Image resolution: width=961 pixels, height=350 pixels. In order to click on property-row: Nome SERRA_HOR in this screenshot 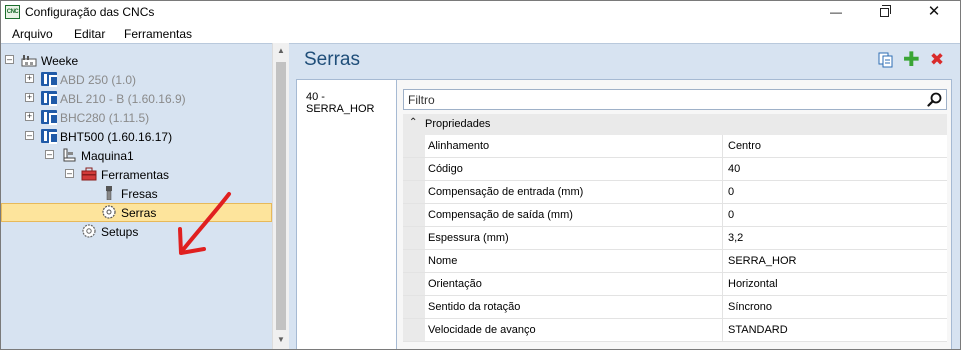, I will do `click(675, 261)`.